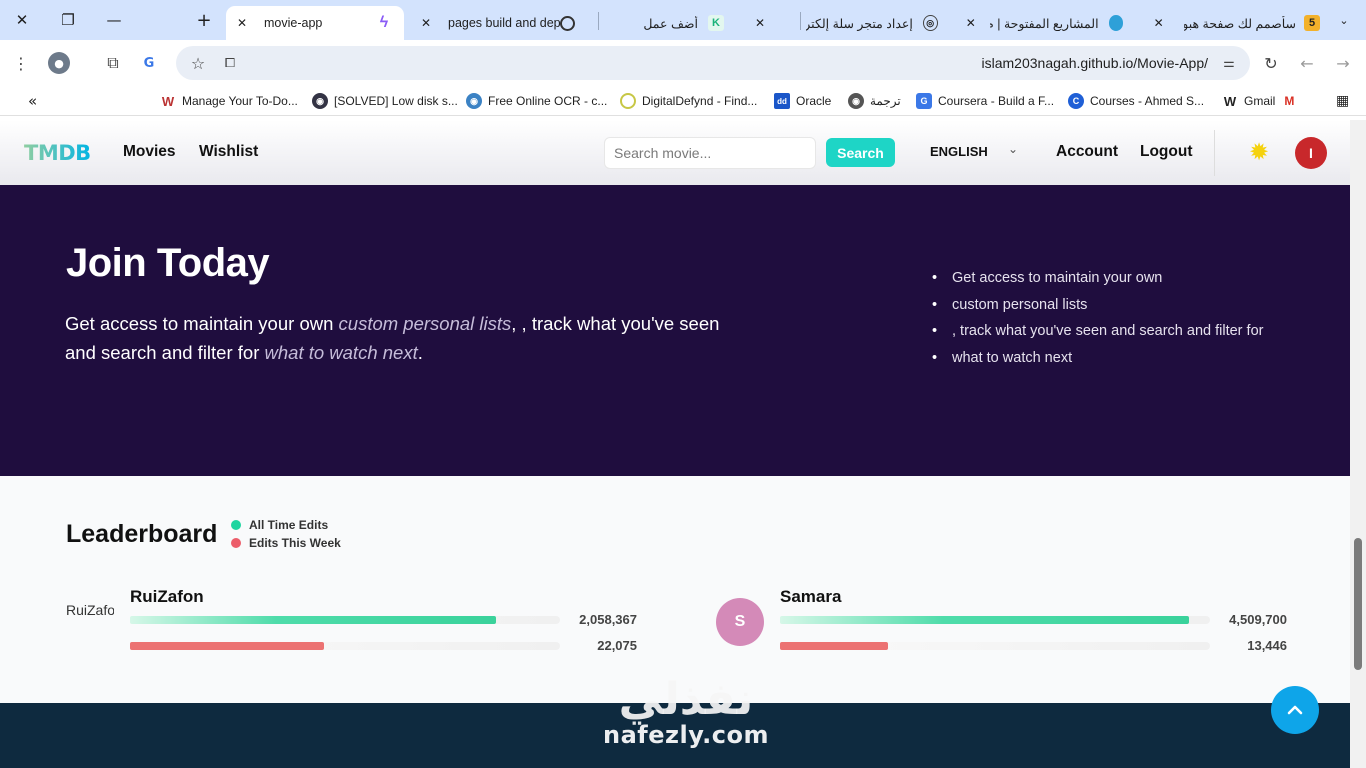  What do you see at coordinates (1295, 710) in the screenshot?
I see `scroll-to-top-button` at bounding box center [1295, 710].